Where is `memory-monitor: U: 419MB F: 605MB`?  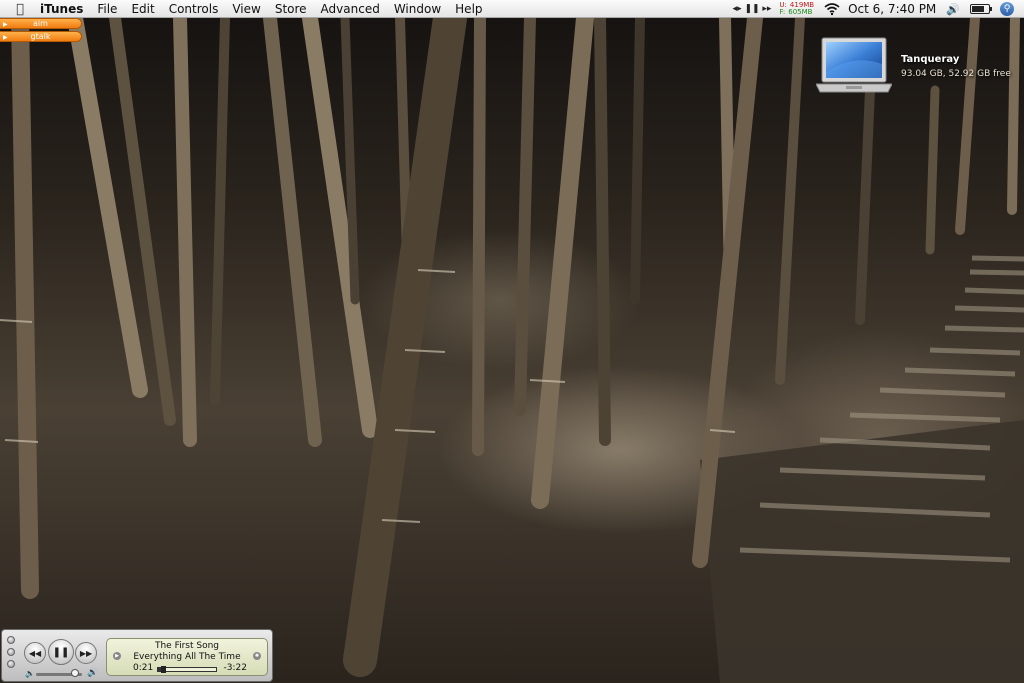
memory-monitor: U: 419MB F: 605MB is located at coordinates (796, 9).